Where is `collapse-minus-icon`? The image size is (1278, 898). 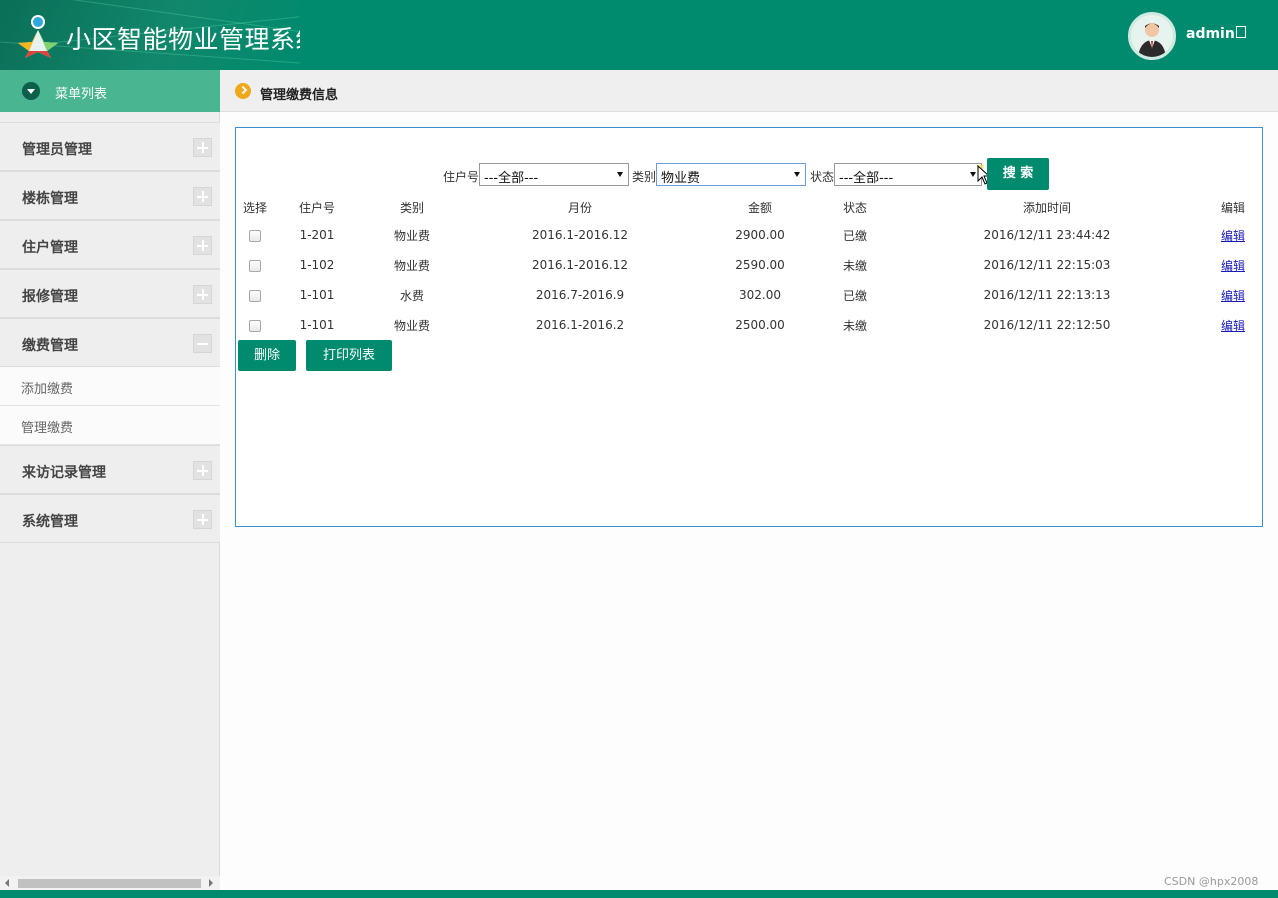 collapse-minus-icon is located at coordinates (202, 343).